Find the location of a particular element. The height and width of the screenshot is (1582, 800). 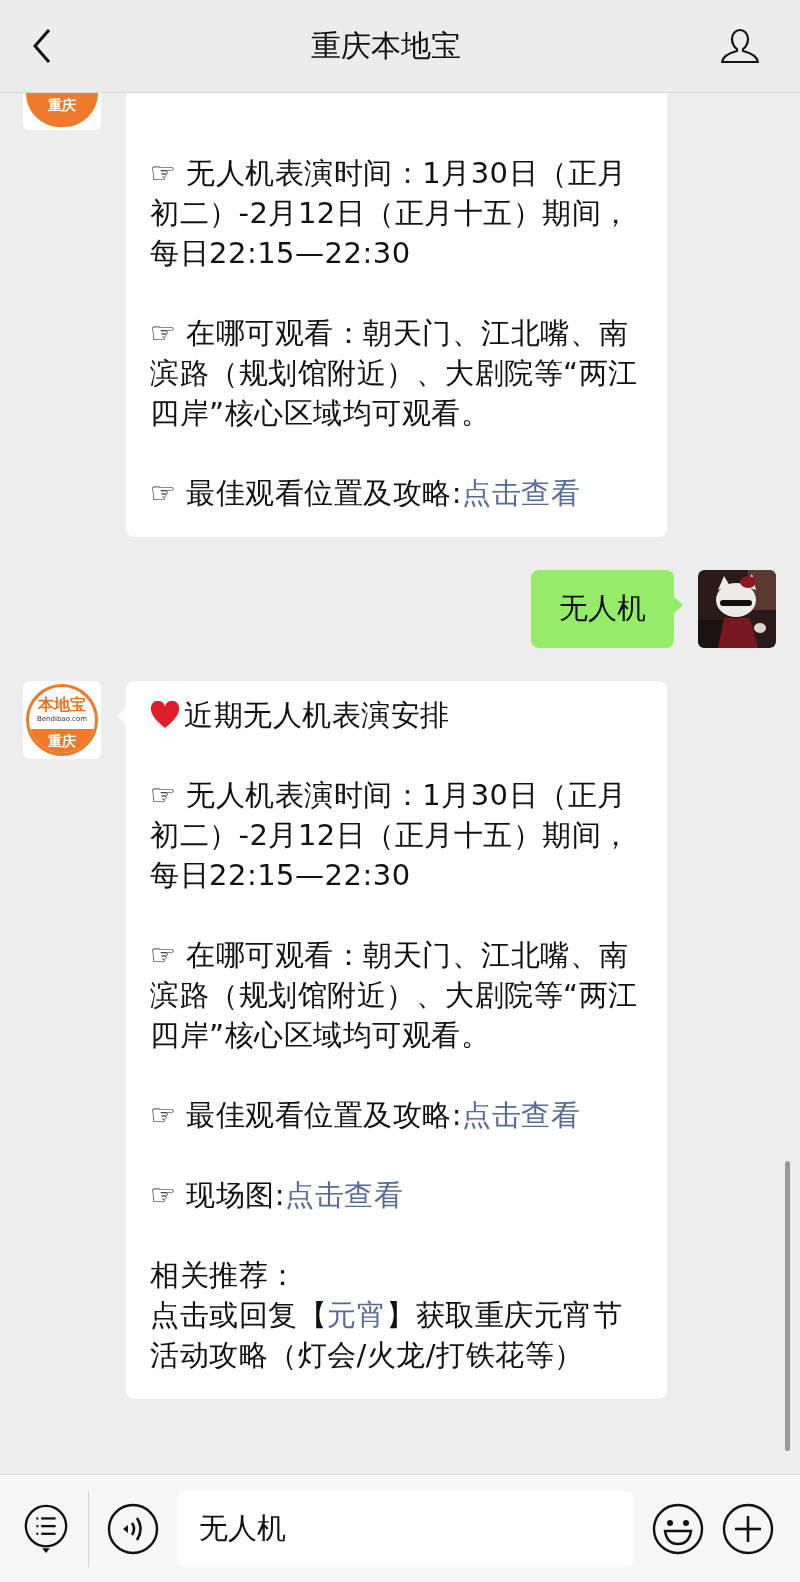

menu-icon is located at coordinates (46, 1528).